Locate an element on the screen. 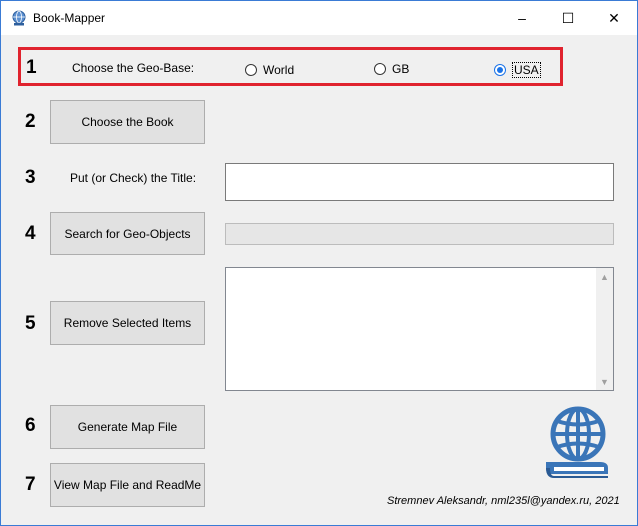 The image size is (638, 526). scroll-down-icon: ▼ is located at coordinates (604, 381).